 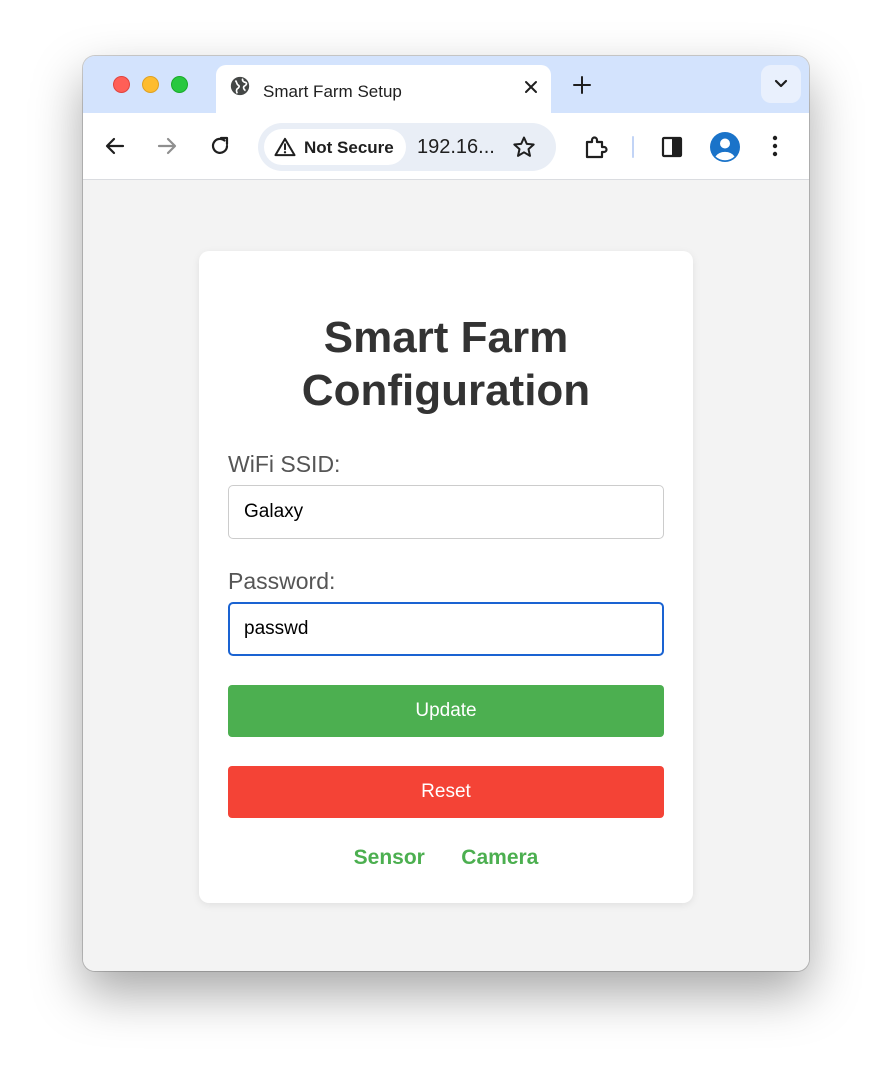 What do you see at coordinates (633, 147) in the screenshot?
I see `toolbar-divider` at bounding box center [633, 147].